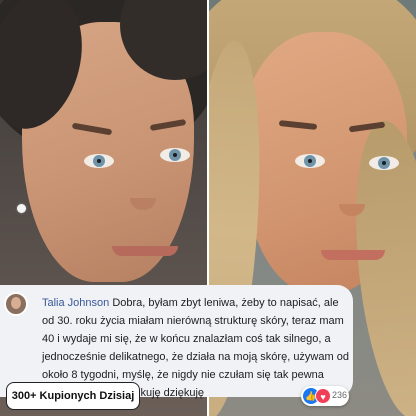  What do you see at coordinates (340, 395) in the screenshot?
I see `reaction-count: 236` at bounding box center [340, 395].